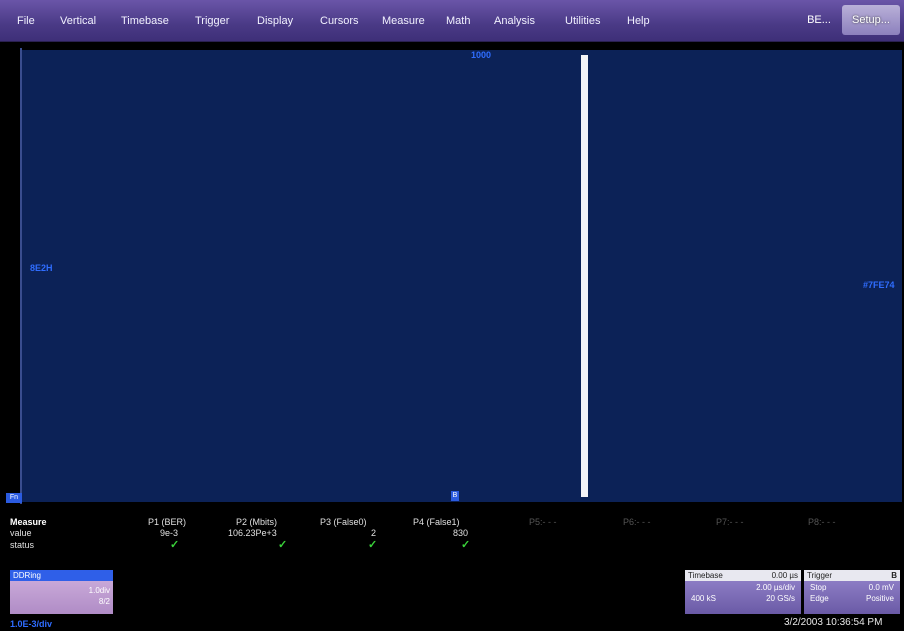 This screenshot has height=631, width=904. I want to click on menu-timebase: Timebase, so click(145, 21).